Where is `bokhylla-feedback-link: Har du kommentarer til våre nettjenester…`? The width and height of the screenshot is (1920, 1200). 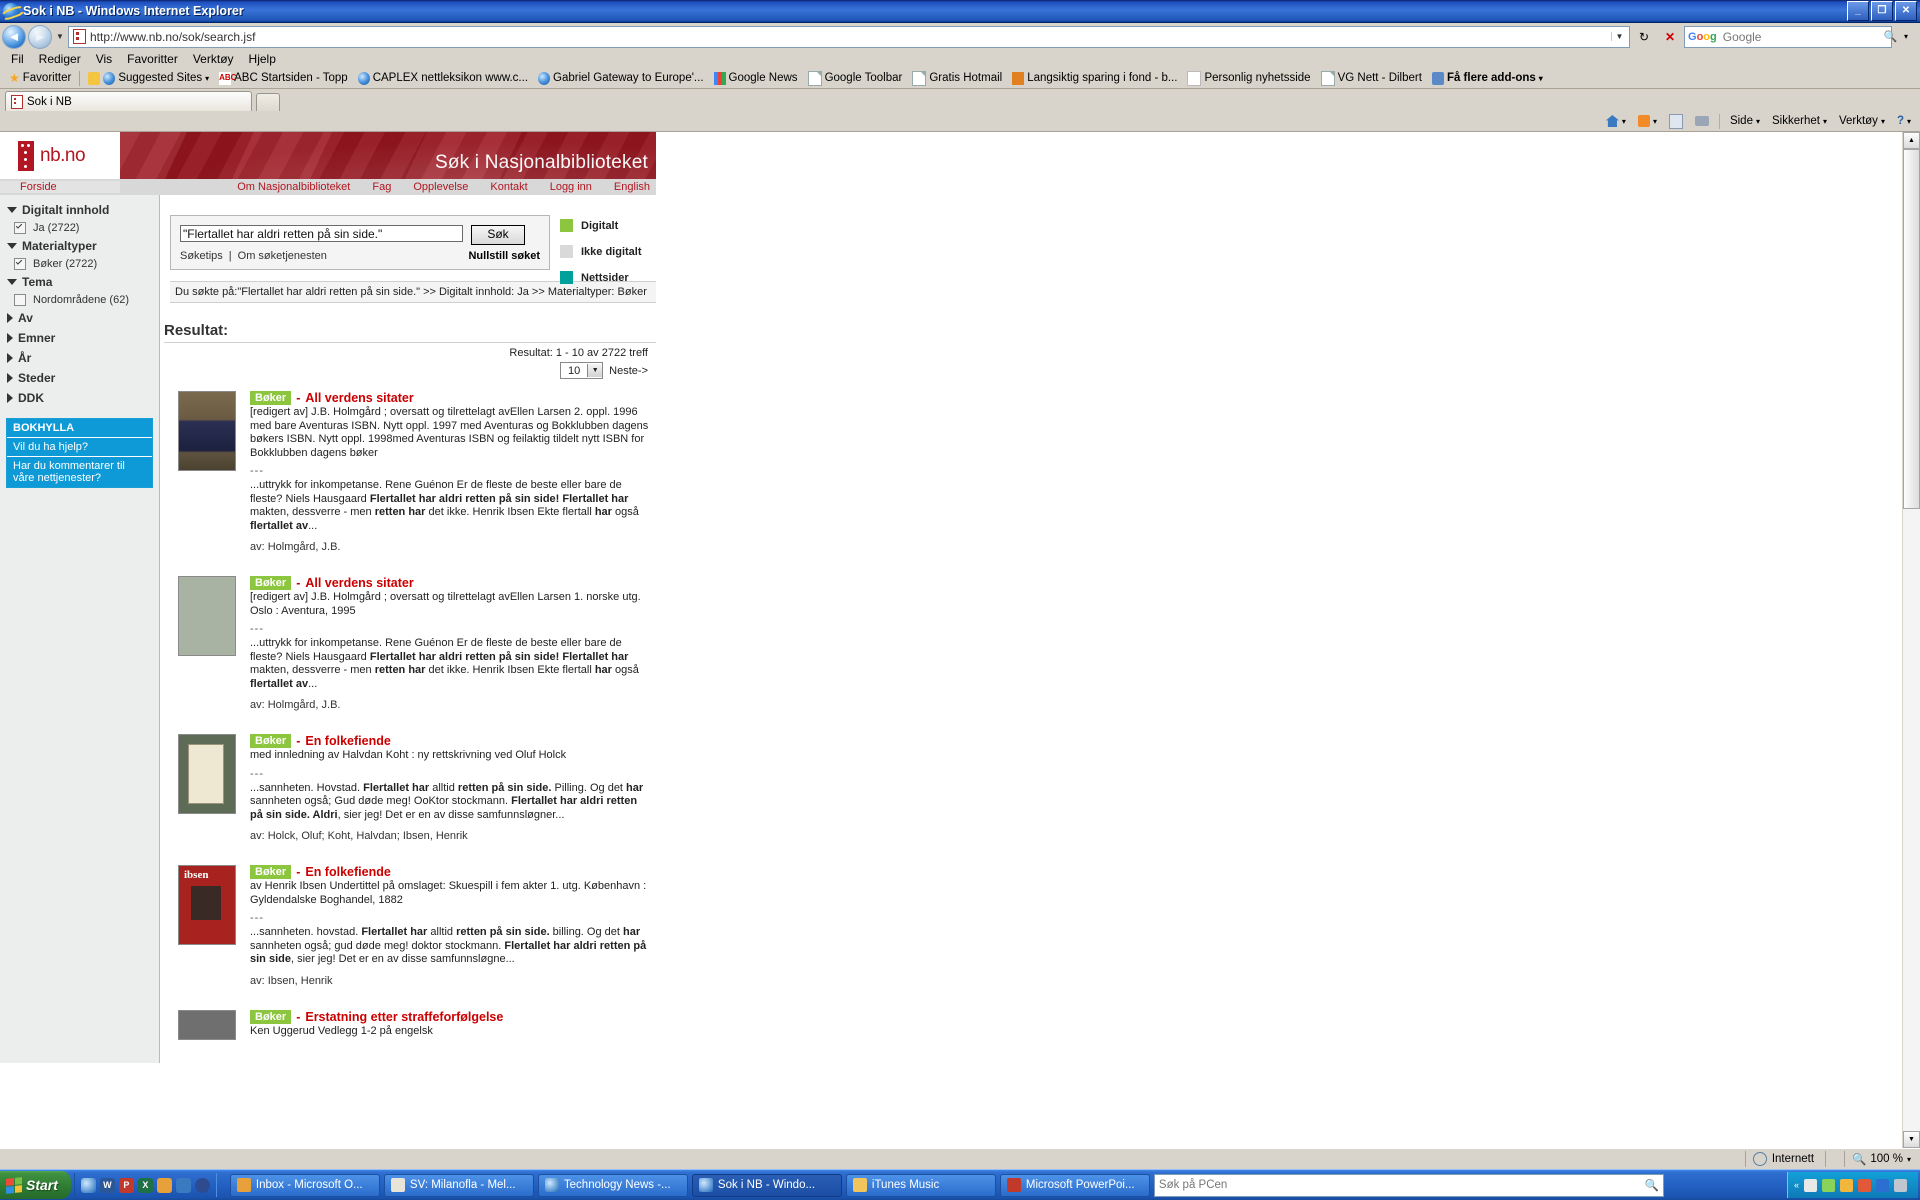 bokhylla-feedback-link: Har du kommentarer til våre nettjenester… is located at coordinates (79, 472).